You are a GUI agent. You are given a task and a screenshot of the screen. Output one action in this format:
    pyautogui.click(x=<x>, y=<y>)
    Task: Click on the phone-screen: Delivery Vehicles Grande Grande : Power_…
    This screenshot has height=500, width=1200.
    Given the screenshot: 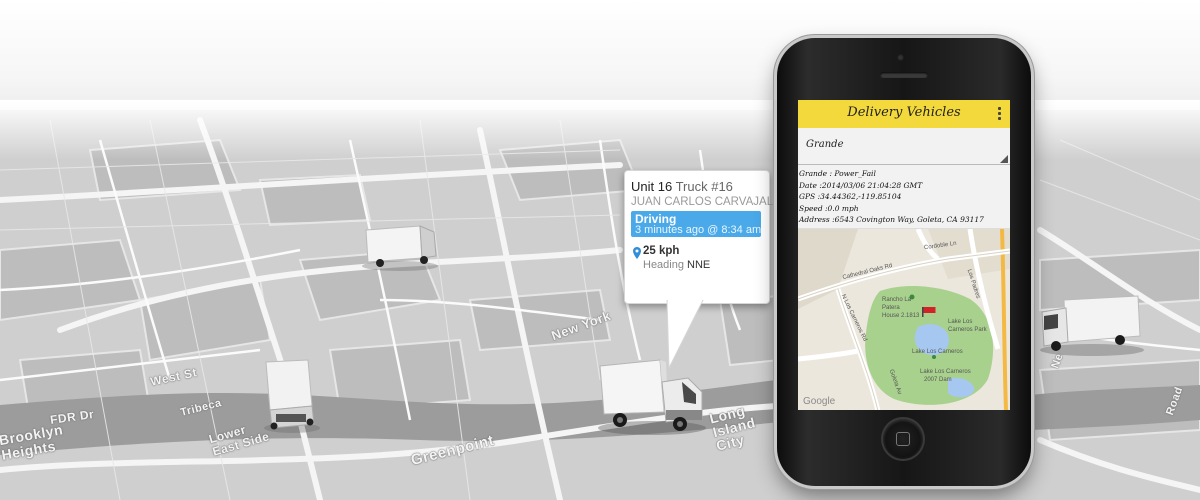 What is the action you would take?
    pyautogui.click(x=904, y=255)
    